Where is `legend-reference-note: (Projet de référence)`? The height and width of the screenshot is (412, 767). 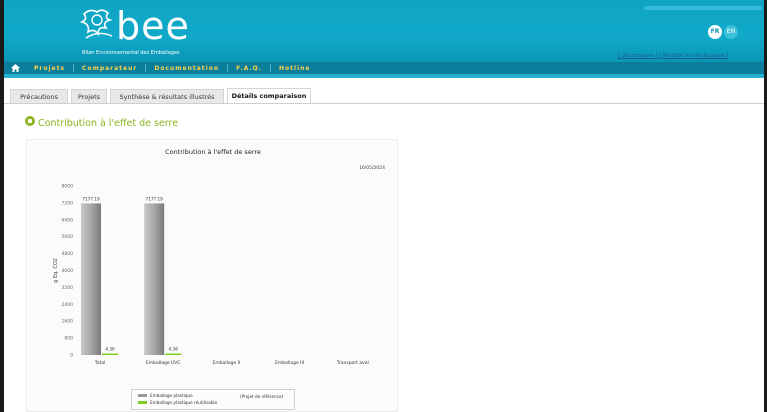
legend-reference-note: (Projet de référence) is located at coordinates (262, 396).